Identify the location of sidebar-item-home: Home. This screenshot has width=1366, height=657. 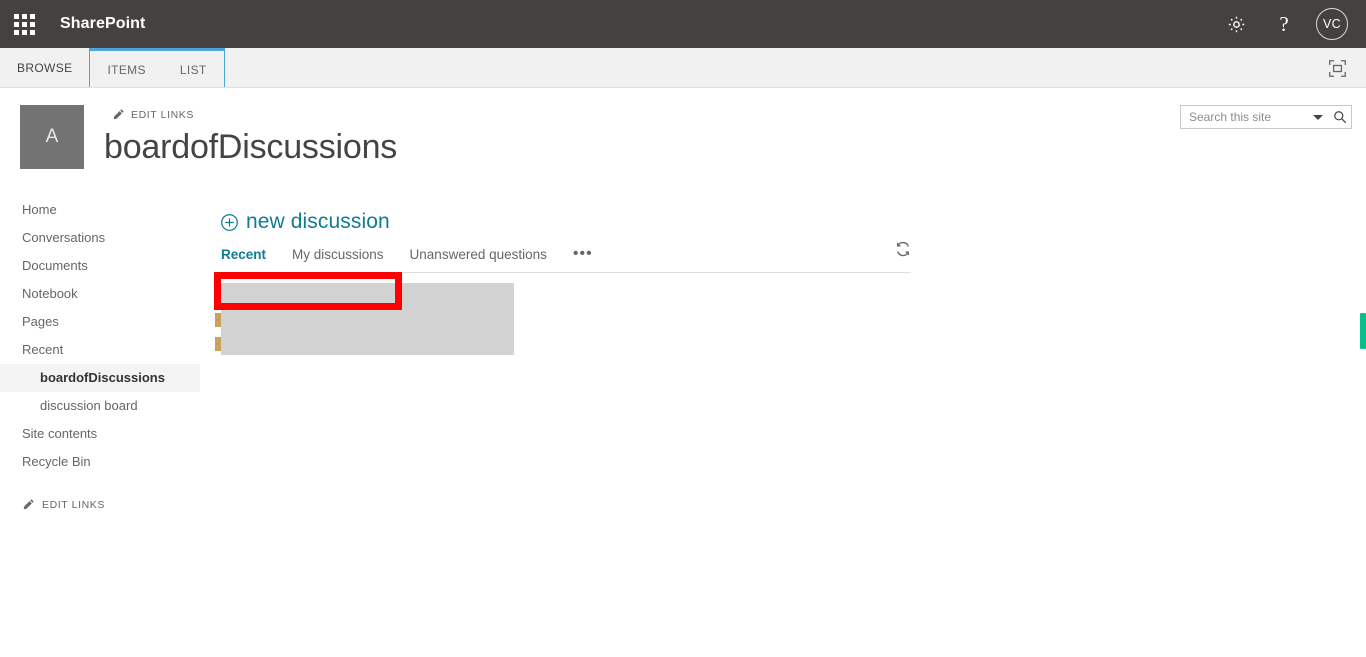
(100, 210).